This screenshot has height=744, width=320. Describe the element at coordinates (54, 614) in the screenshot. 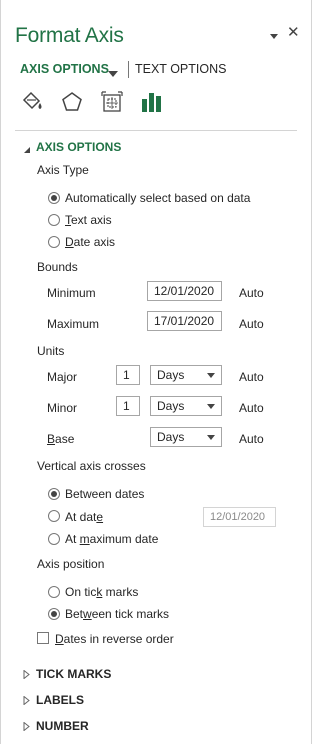

I see `radio-between-tick-marks` at that location.